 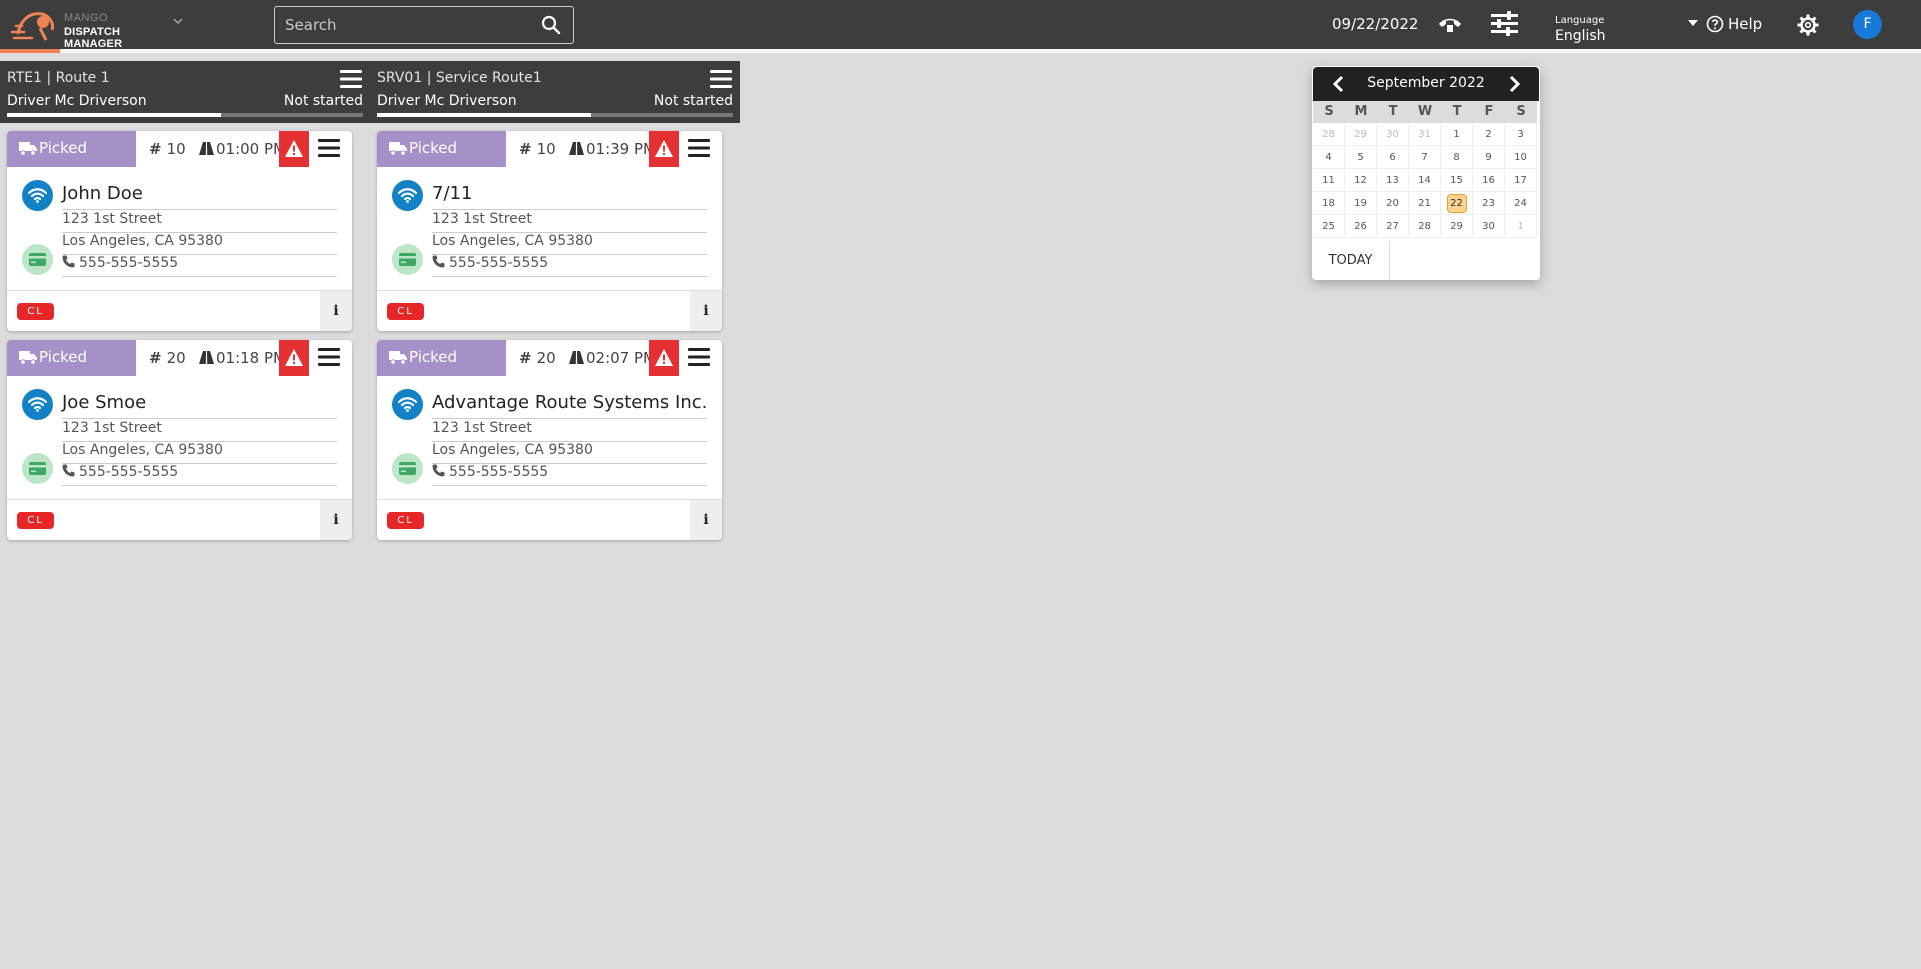 What do you see at coordinates (1514, 84) in the screenshot?
I see `chevron-right-icon` at bounding box center [1514, 84].